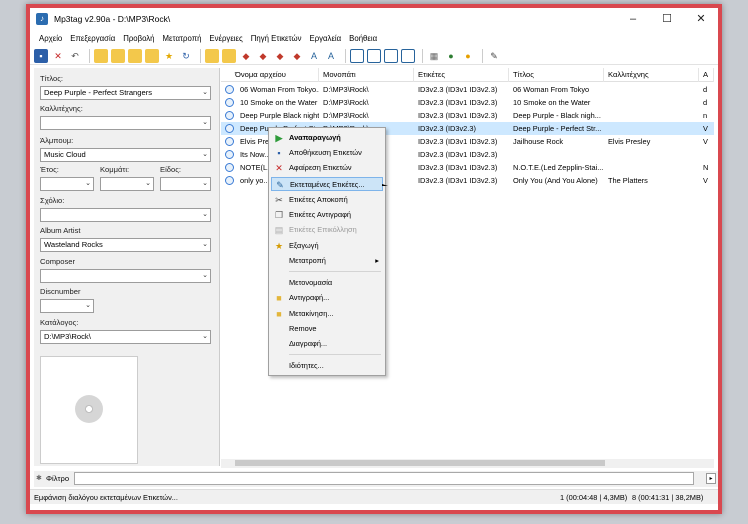 The image size is (748, 524). What do you see at coordinates (279, 298) in the screenshot?
I see `folder-copy-icon: ■` at bounding box center [279, 298].